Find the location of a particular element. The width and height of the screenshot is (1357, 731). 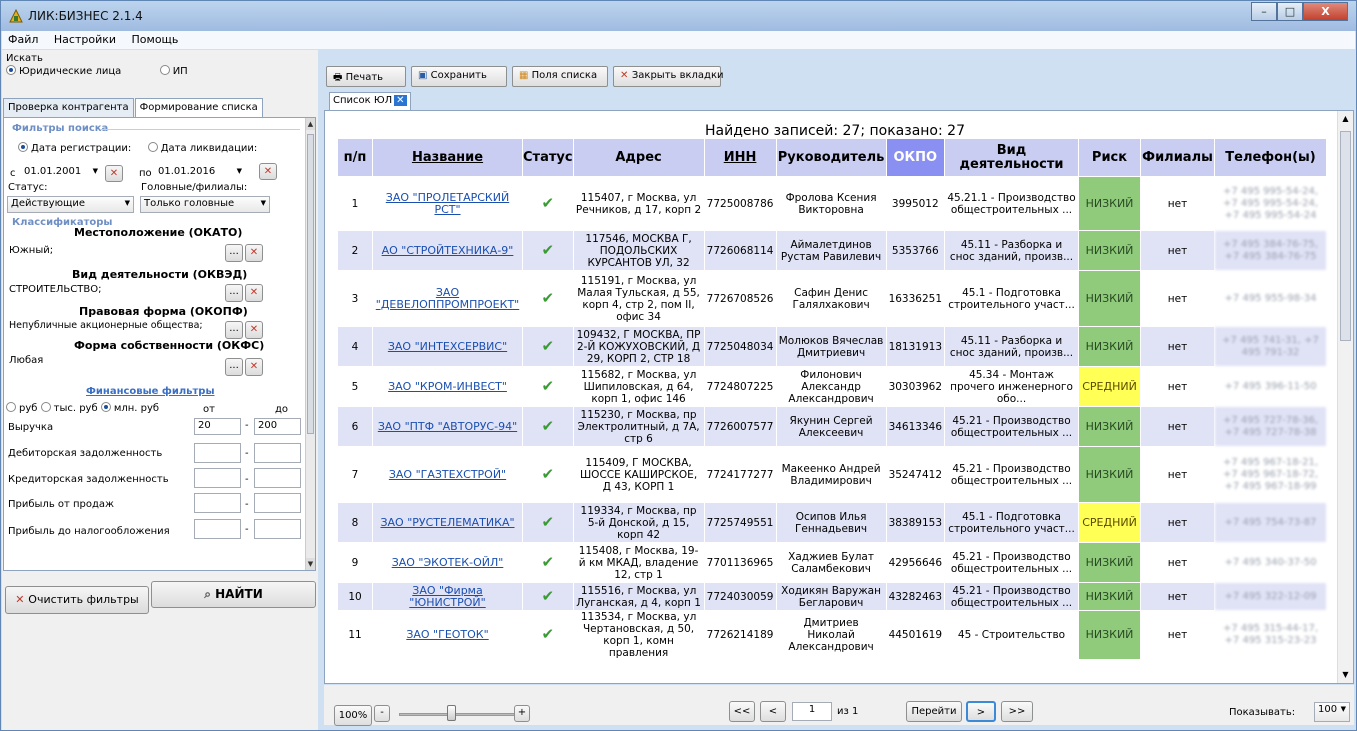

sales-profit-to-input is located at coordinates (277, 503).